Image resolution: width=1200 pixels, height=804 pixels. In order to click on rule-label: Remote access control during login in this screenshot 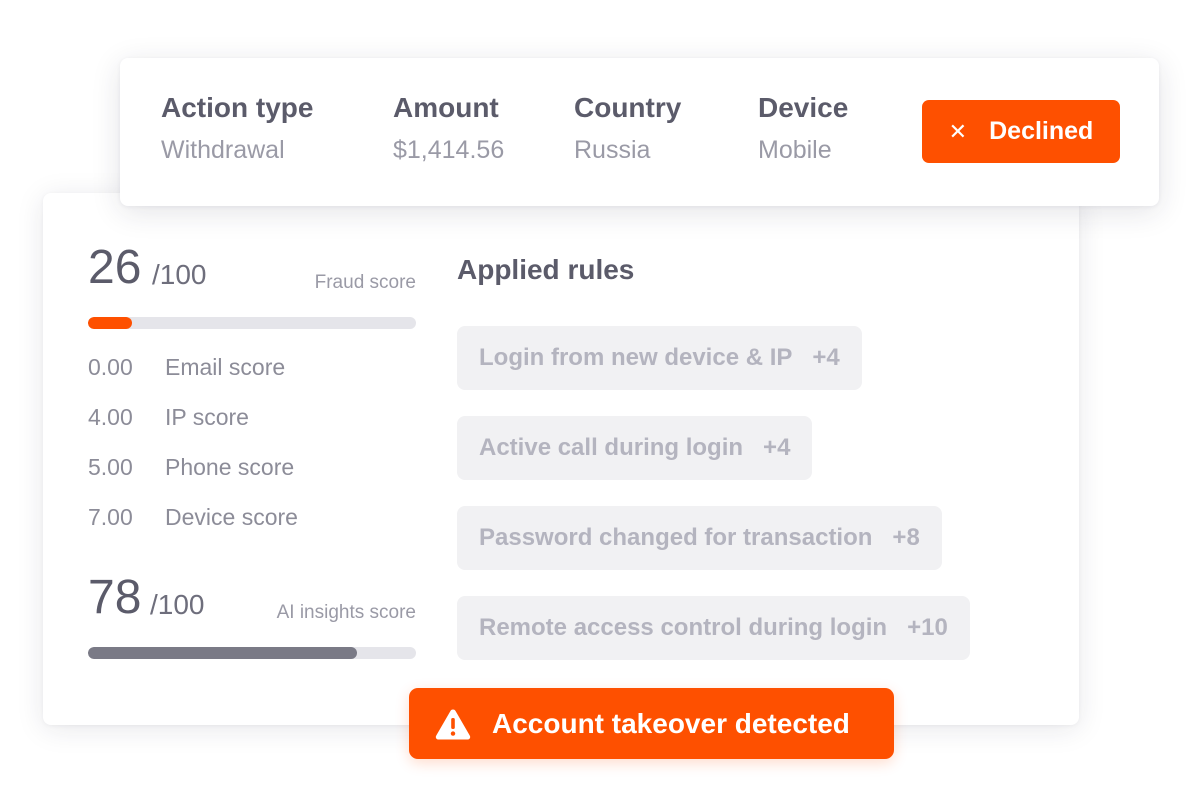, I will do `click(683, 627)`.